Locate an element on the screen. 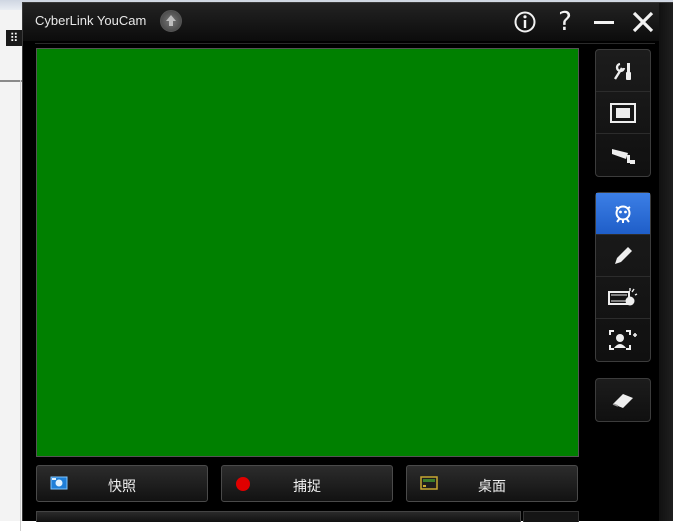  window-right-edge is located at coordinates (666, 262).